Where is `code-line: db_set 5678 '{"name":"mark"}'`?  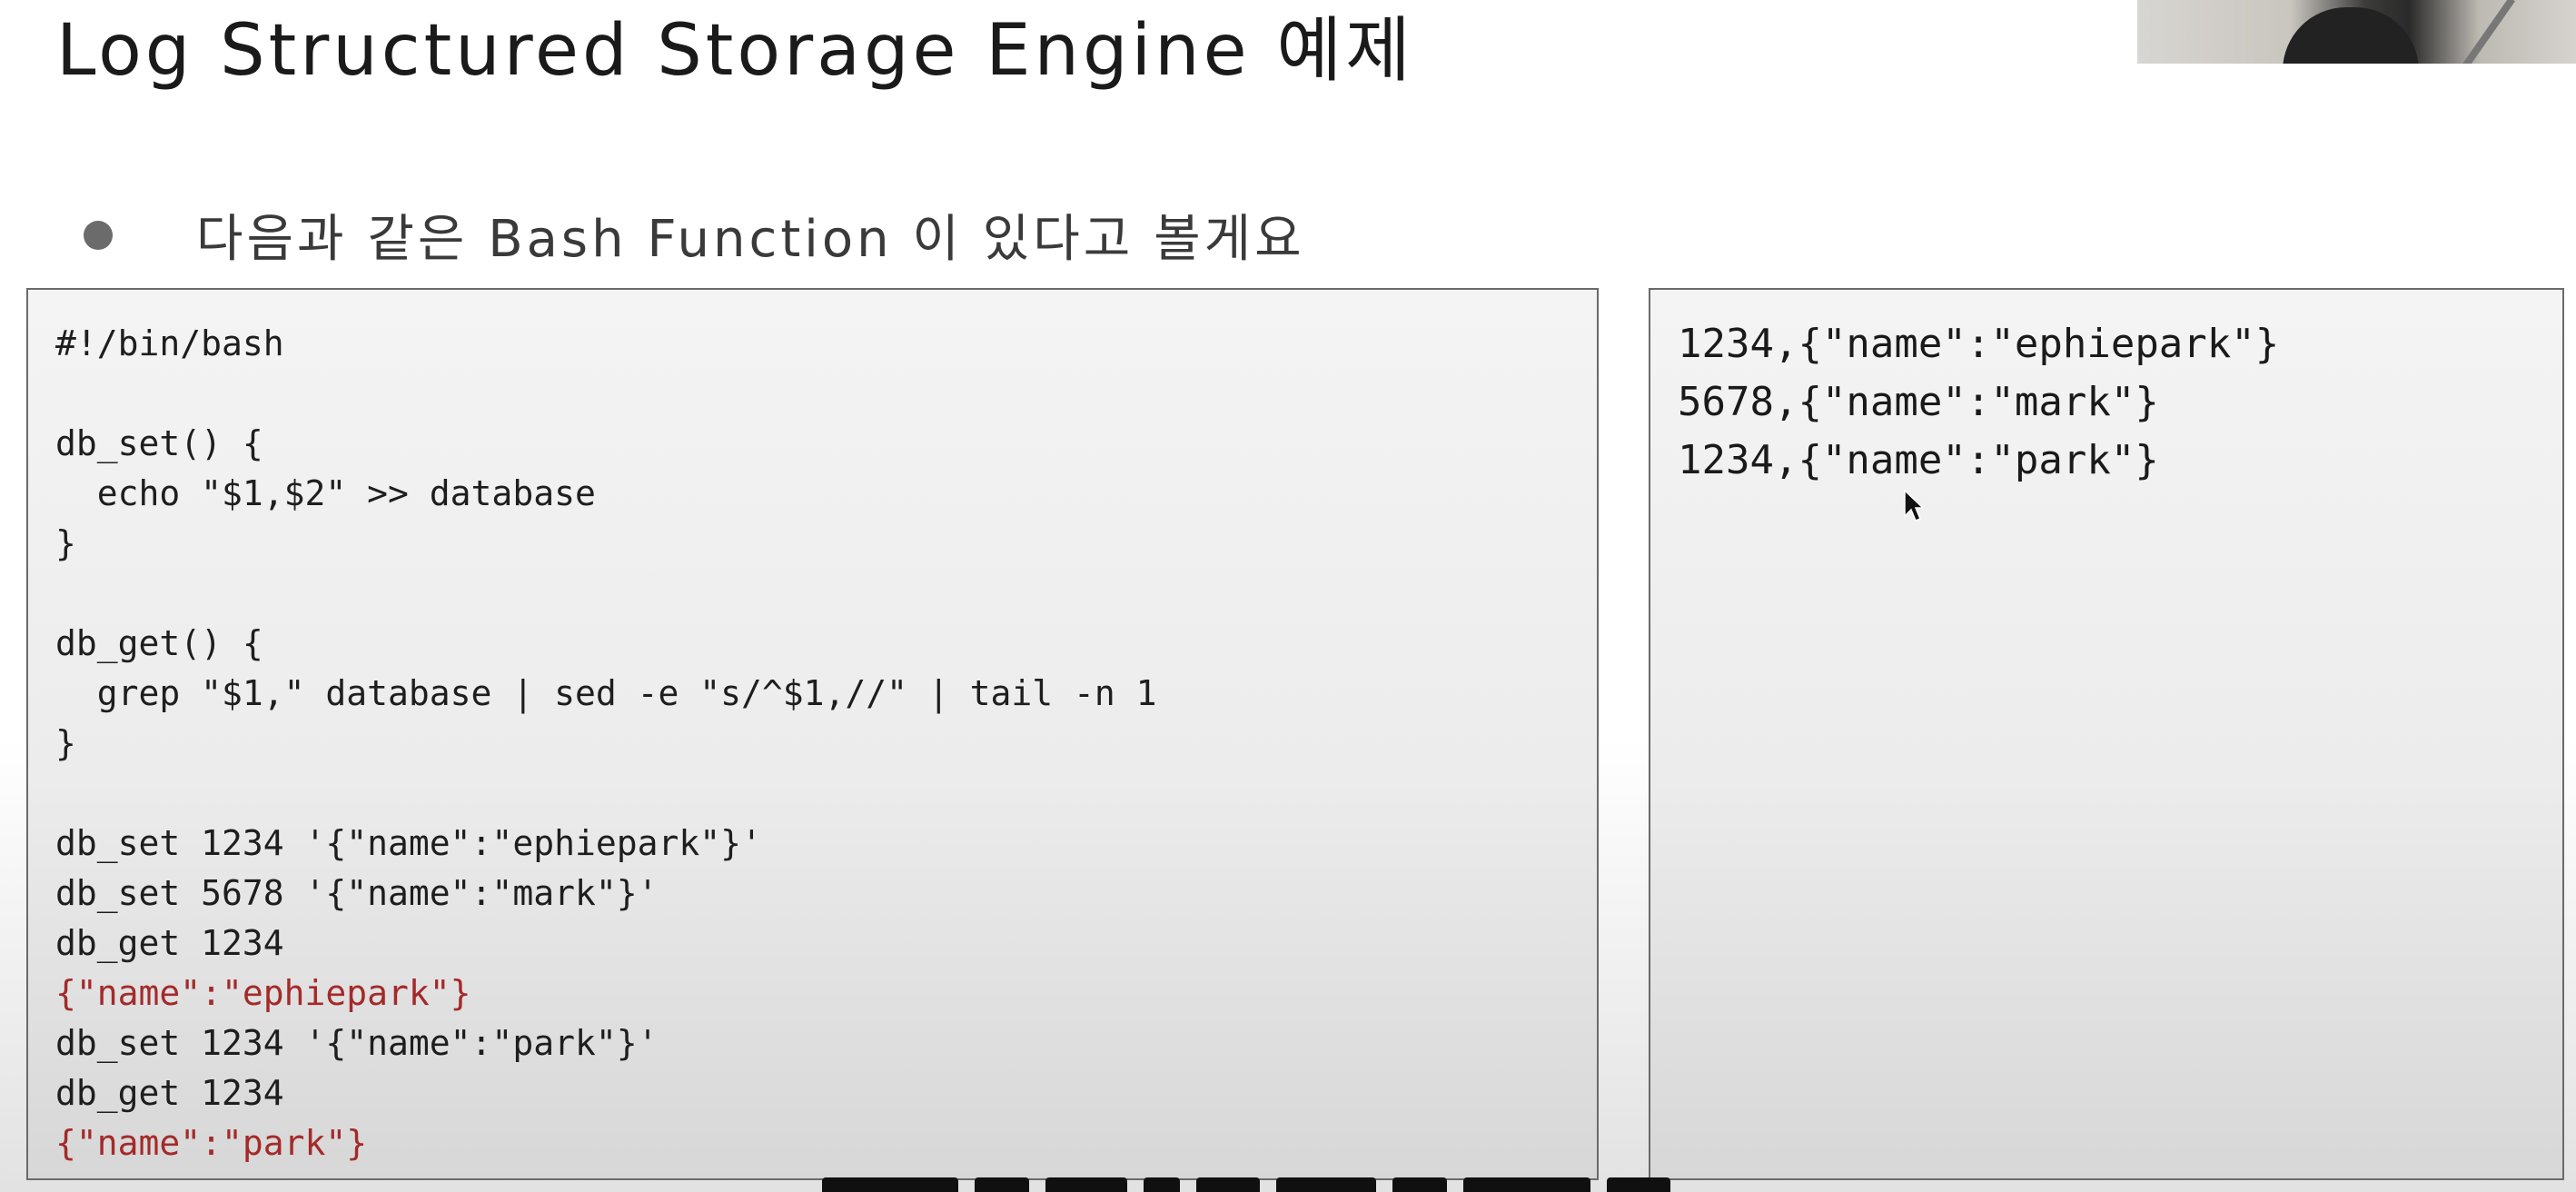 code-line: db_set 5678 '{"name":"mark"}' is located at coordinates (357, 893).